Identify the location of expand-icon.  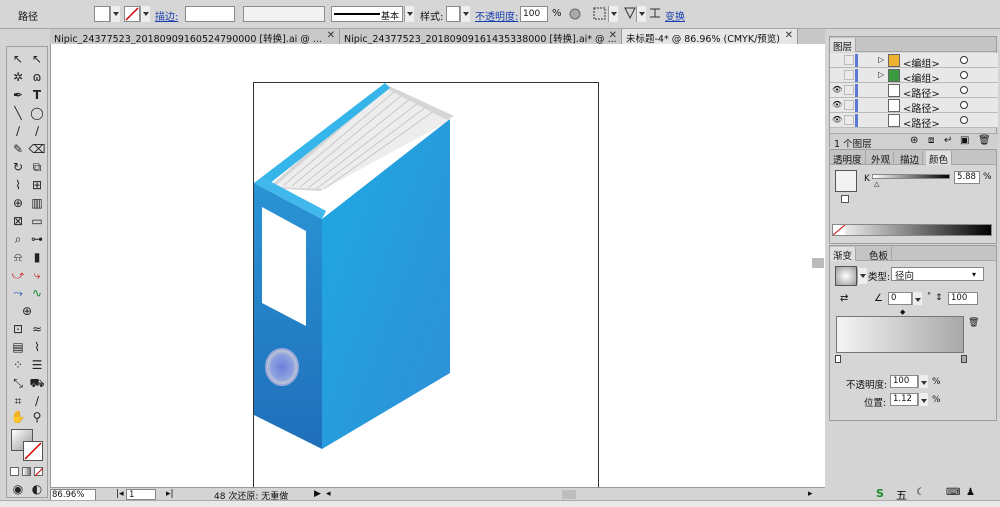
(655, 14).